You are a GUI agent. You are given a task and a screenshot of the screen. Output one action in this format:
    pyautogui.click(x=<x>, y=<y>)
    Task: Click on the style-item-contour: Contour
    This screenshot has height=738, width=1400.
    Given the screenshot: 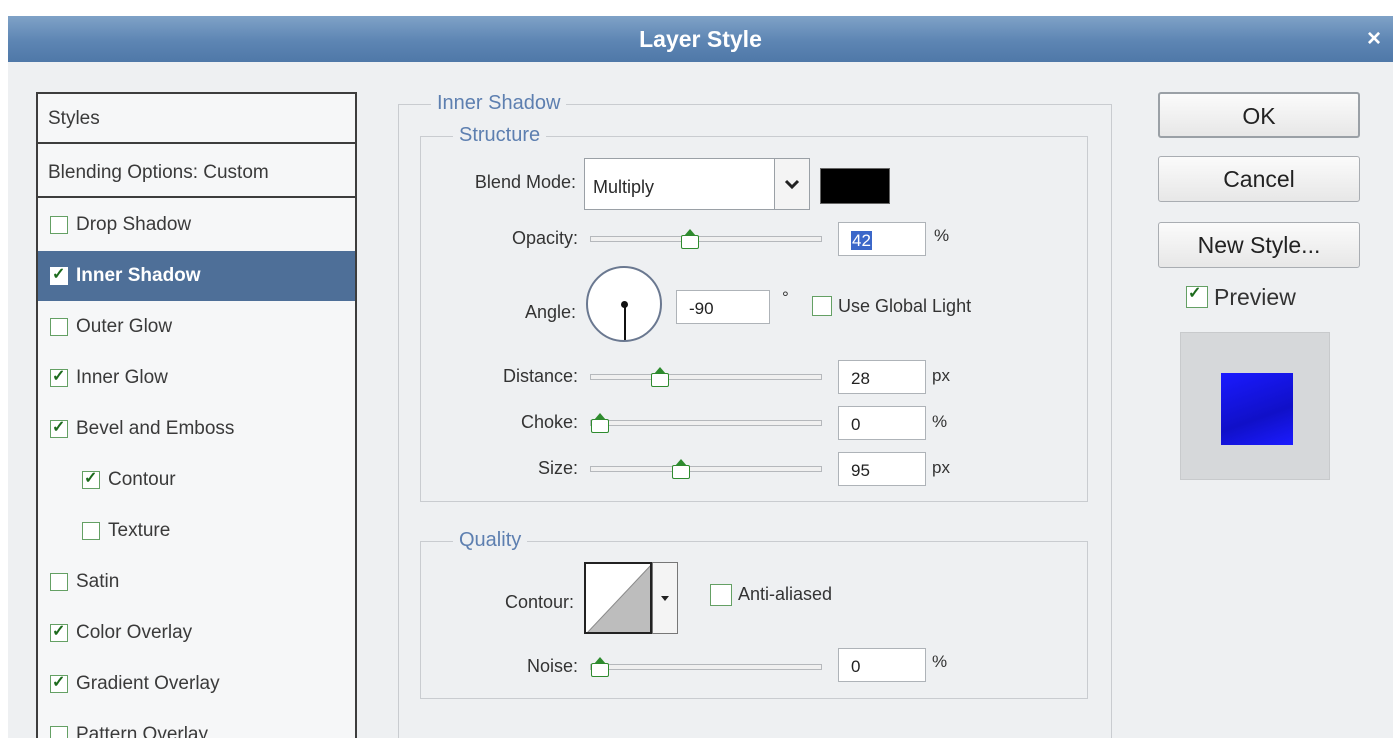 What is the action you would take?
    pyautogui.click(x=196, y=480)
    